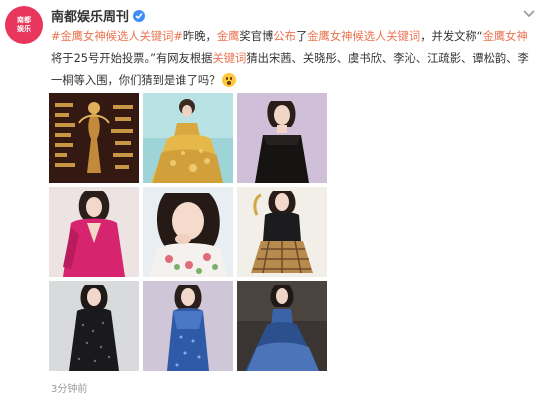 This screenshot has width=550, height=408. I want to click on hashtag-link: #金鹰女神候选人关键词#, so click(117, 36).